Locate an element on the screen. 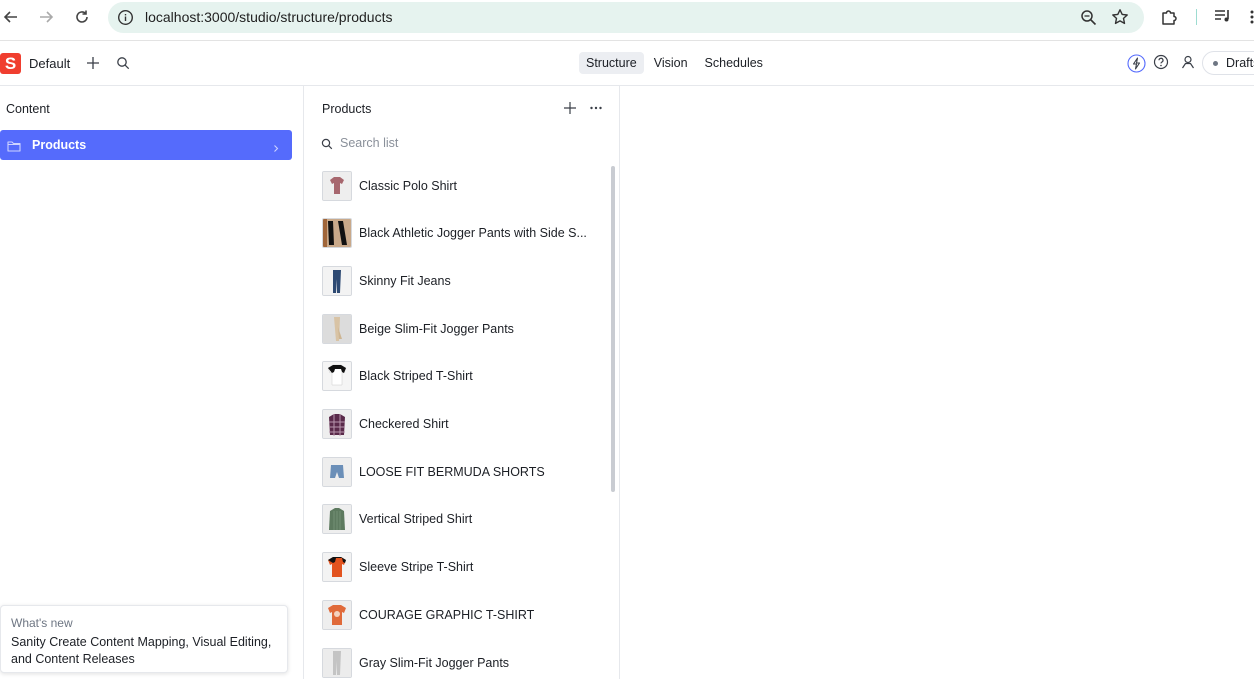 The image size is (1254, 679). address-bar: localhost:3000/studio/structure/products is located at coordinates (626, 17).